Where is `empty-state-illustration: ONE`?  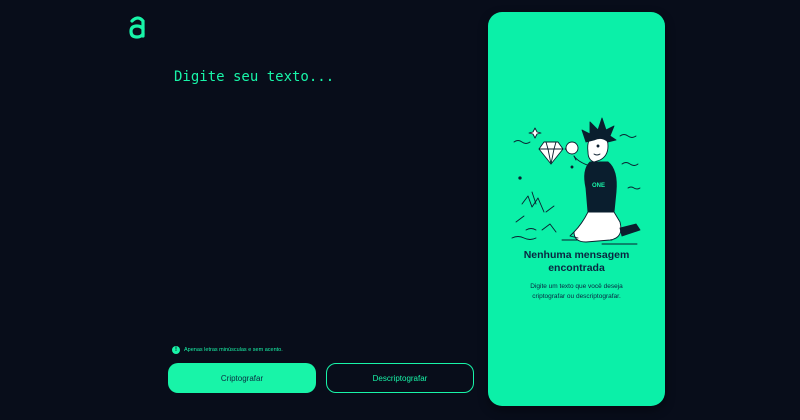
empty-state-illustration: ONE is located at coordinates (576, 181).